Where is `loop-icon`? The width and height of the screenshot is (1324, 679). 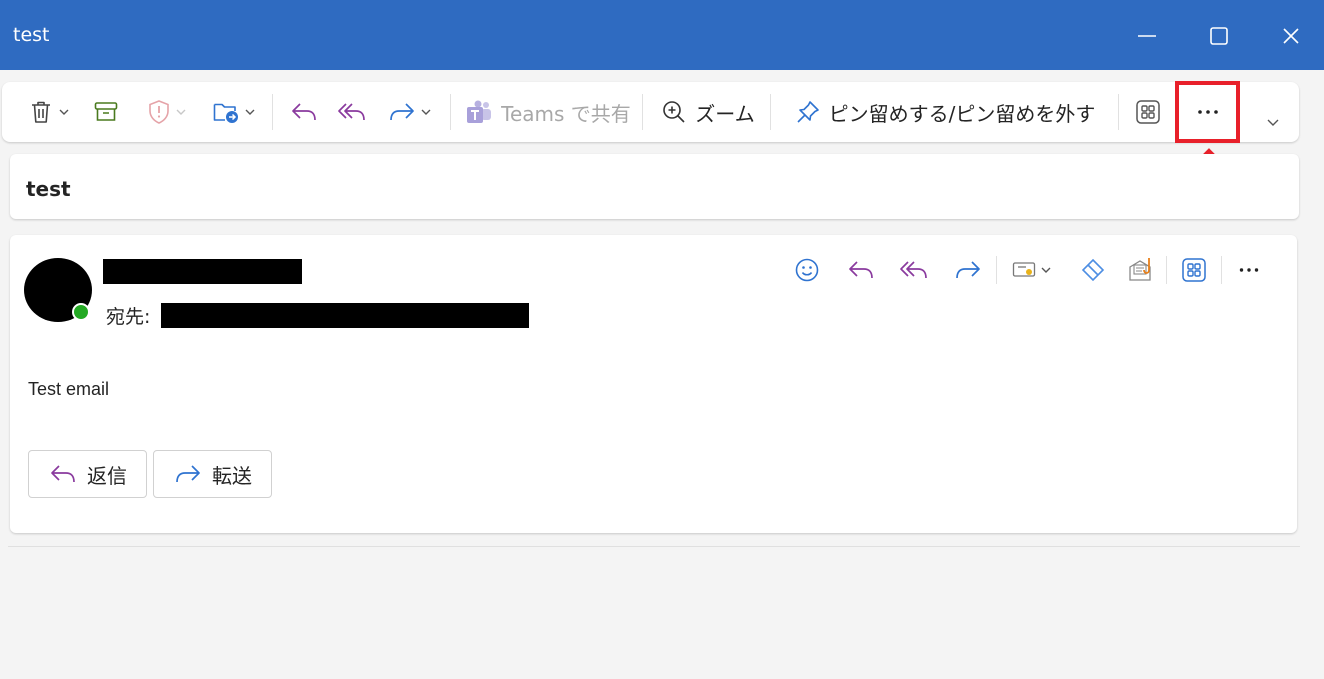 loop-icon is located at coordinates (1093, 270).